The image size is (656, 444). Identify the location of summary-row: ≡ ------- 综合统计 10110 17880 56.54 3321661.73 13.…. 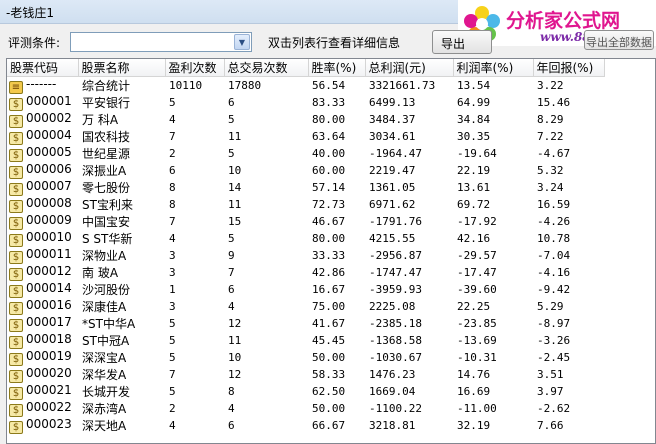
(305, 86).